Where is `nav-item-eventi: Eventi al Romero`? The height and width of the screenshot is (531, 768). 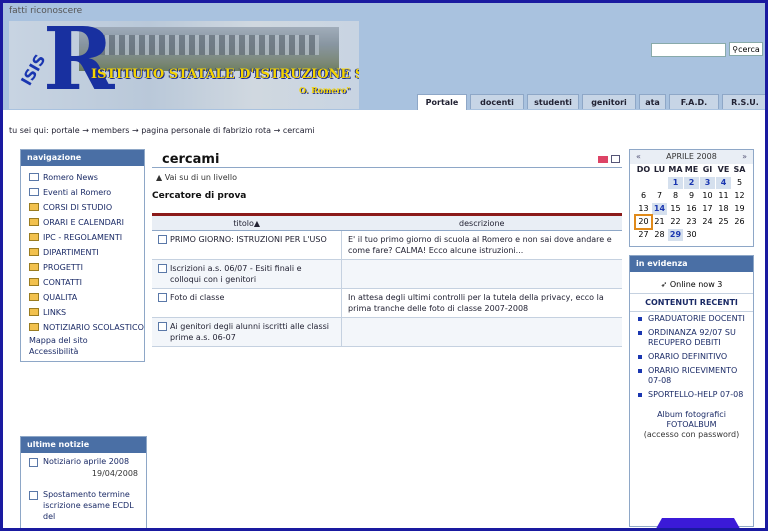 nav-item-eventi: Eventi al Romero is located at coordinates (82, 192).